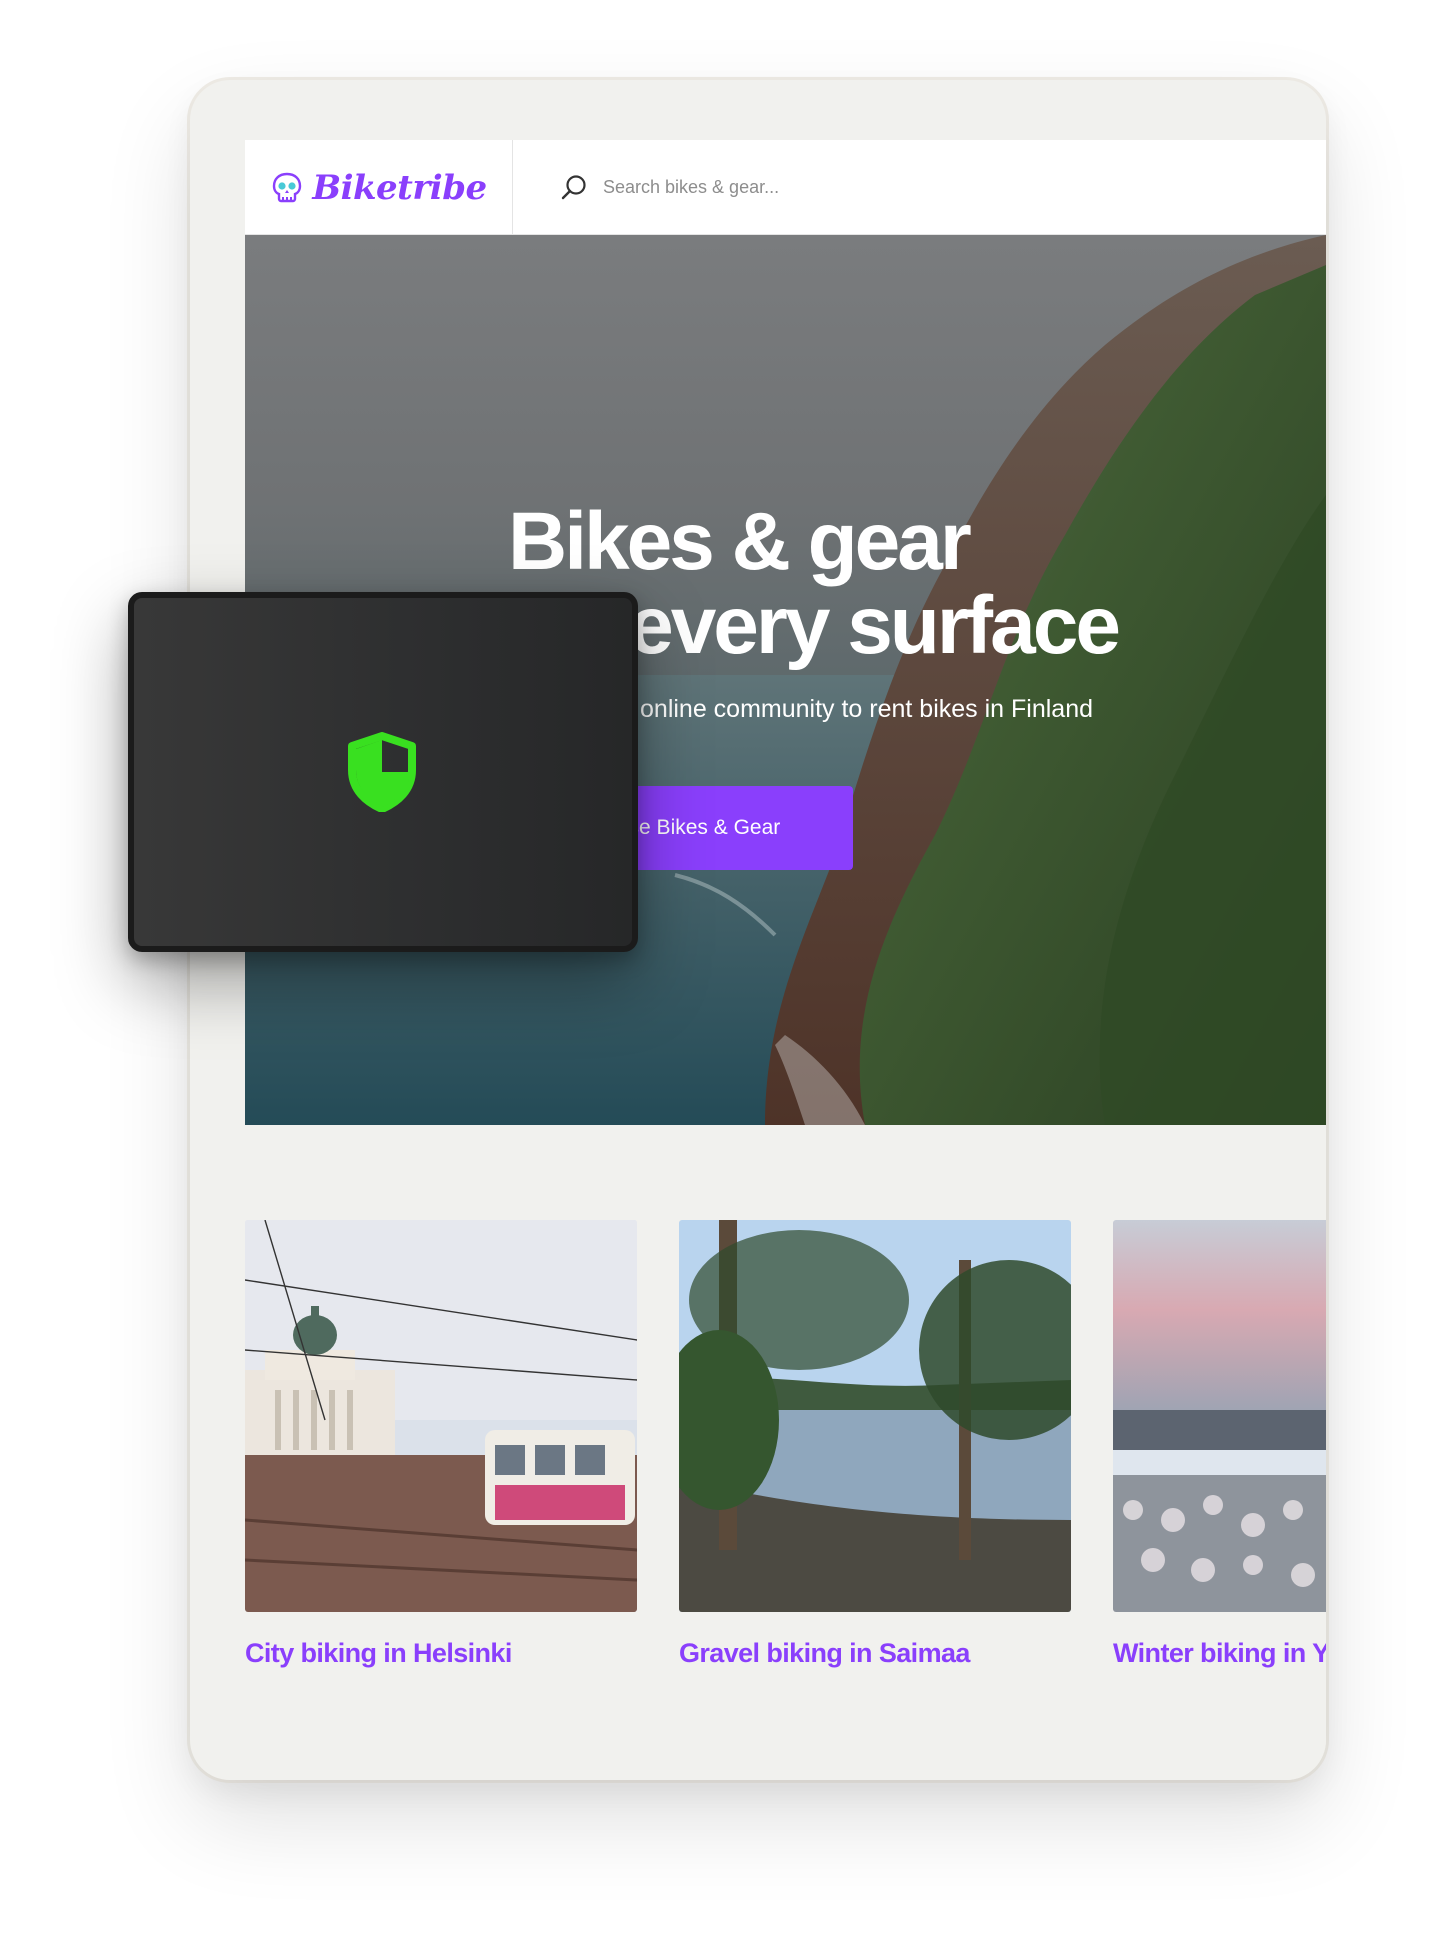 The image size is (1452, 1952). Describe the element at coordinates (287, 187) in the screenshot. I see `skull-icon` at that location.